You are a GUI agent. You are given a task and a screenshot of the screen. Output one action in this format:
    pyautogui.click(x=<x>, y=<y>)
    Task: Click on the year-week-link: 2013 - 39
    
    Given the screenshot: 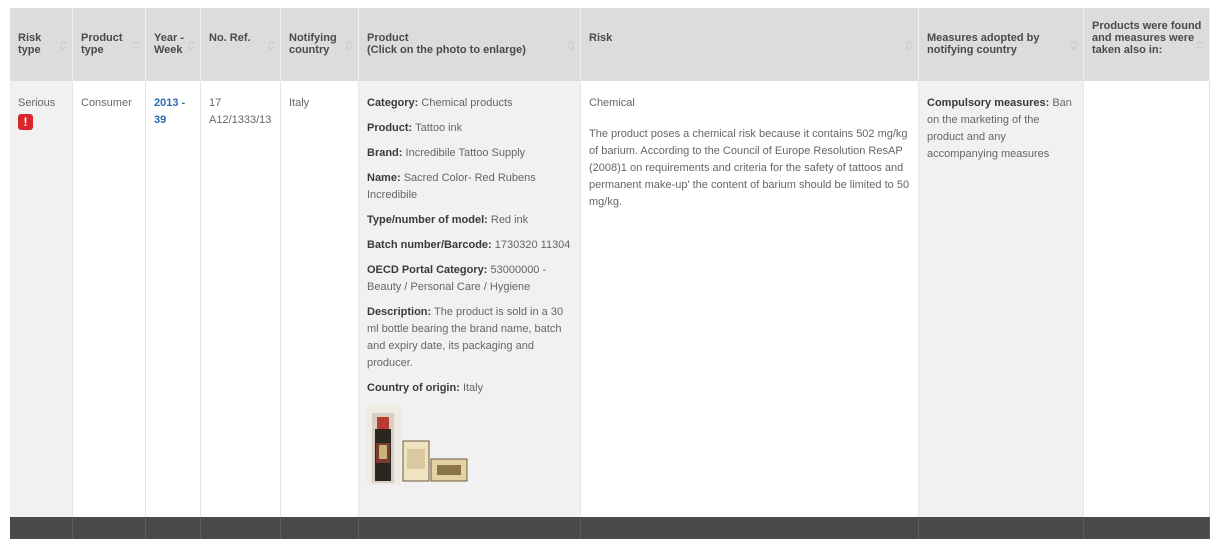 What is the action you would take?
    pyautogui.click(x=169, y=111)
    